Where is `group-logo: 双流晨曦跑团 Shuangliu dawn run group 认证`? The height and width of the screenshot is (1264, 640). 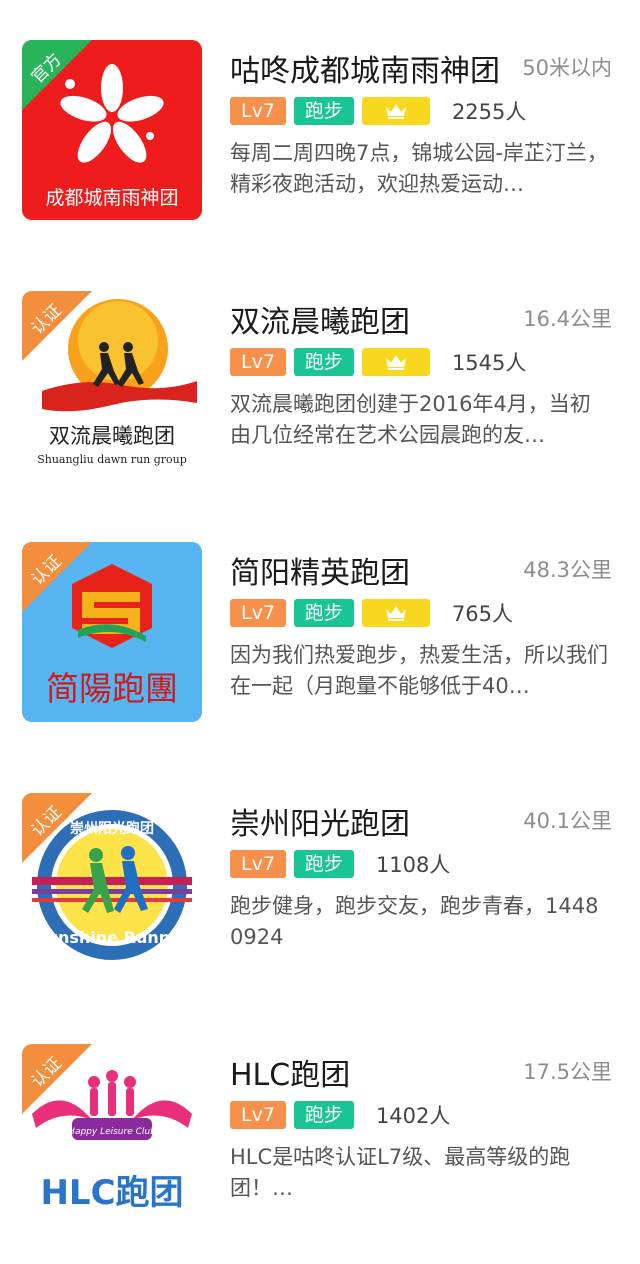 group-logo: 双流晨曦跑团 Shuangliu dawn run group 认证 is located at coordinates (112, 381).